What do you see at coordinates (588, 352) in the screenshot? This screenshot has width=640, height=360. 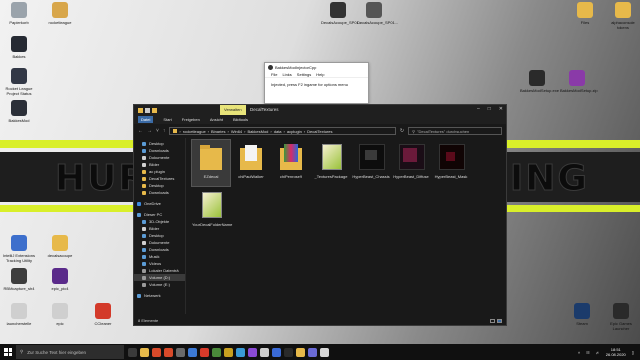 I see `network-icon: ☷` at bounding box center [588, 352].